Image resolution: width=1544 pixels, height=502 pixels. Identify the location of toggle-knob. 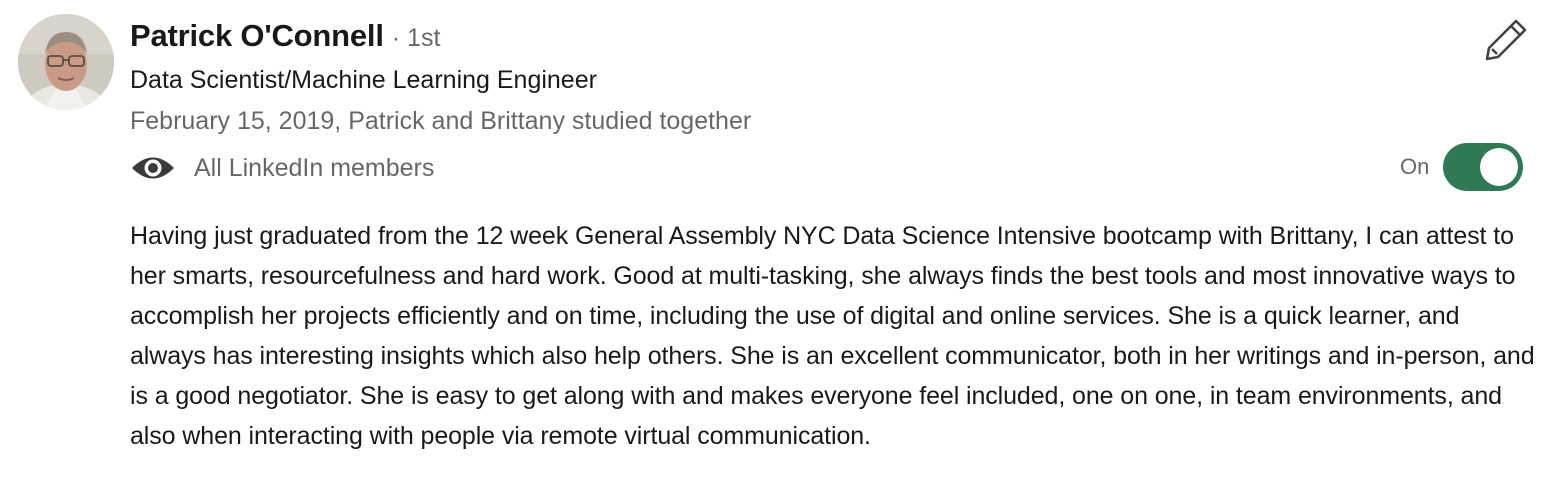
(1499, 167).